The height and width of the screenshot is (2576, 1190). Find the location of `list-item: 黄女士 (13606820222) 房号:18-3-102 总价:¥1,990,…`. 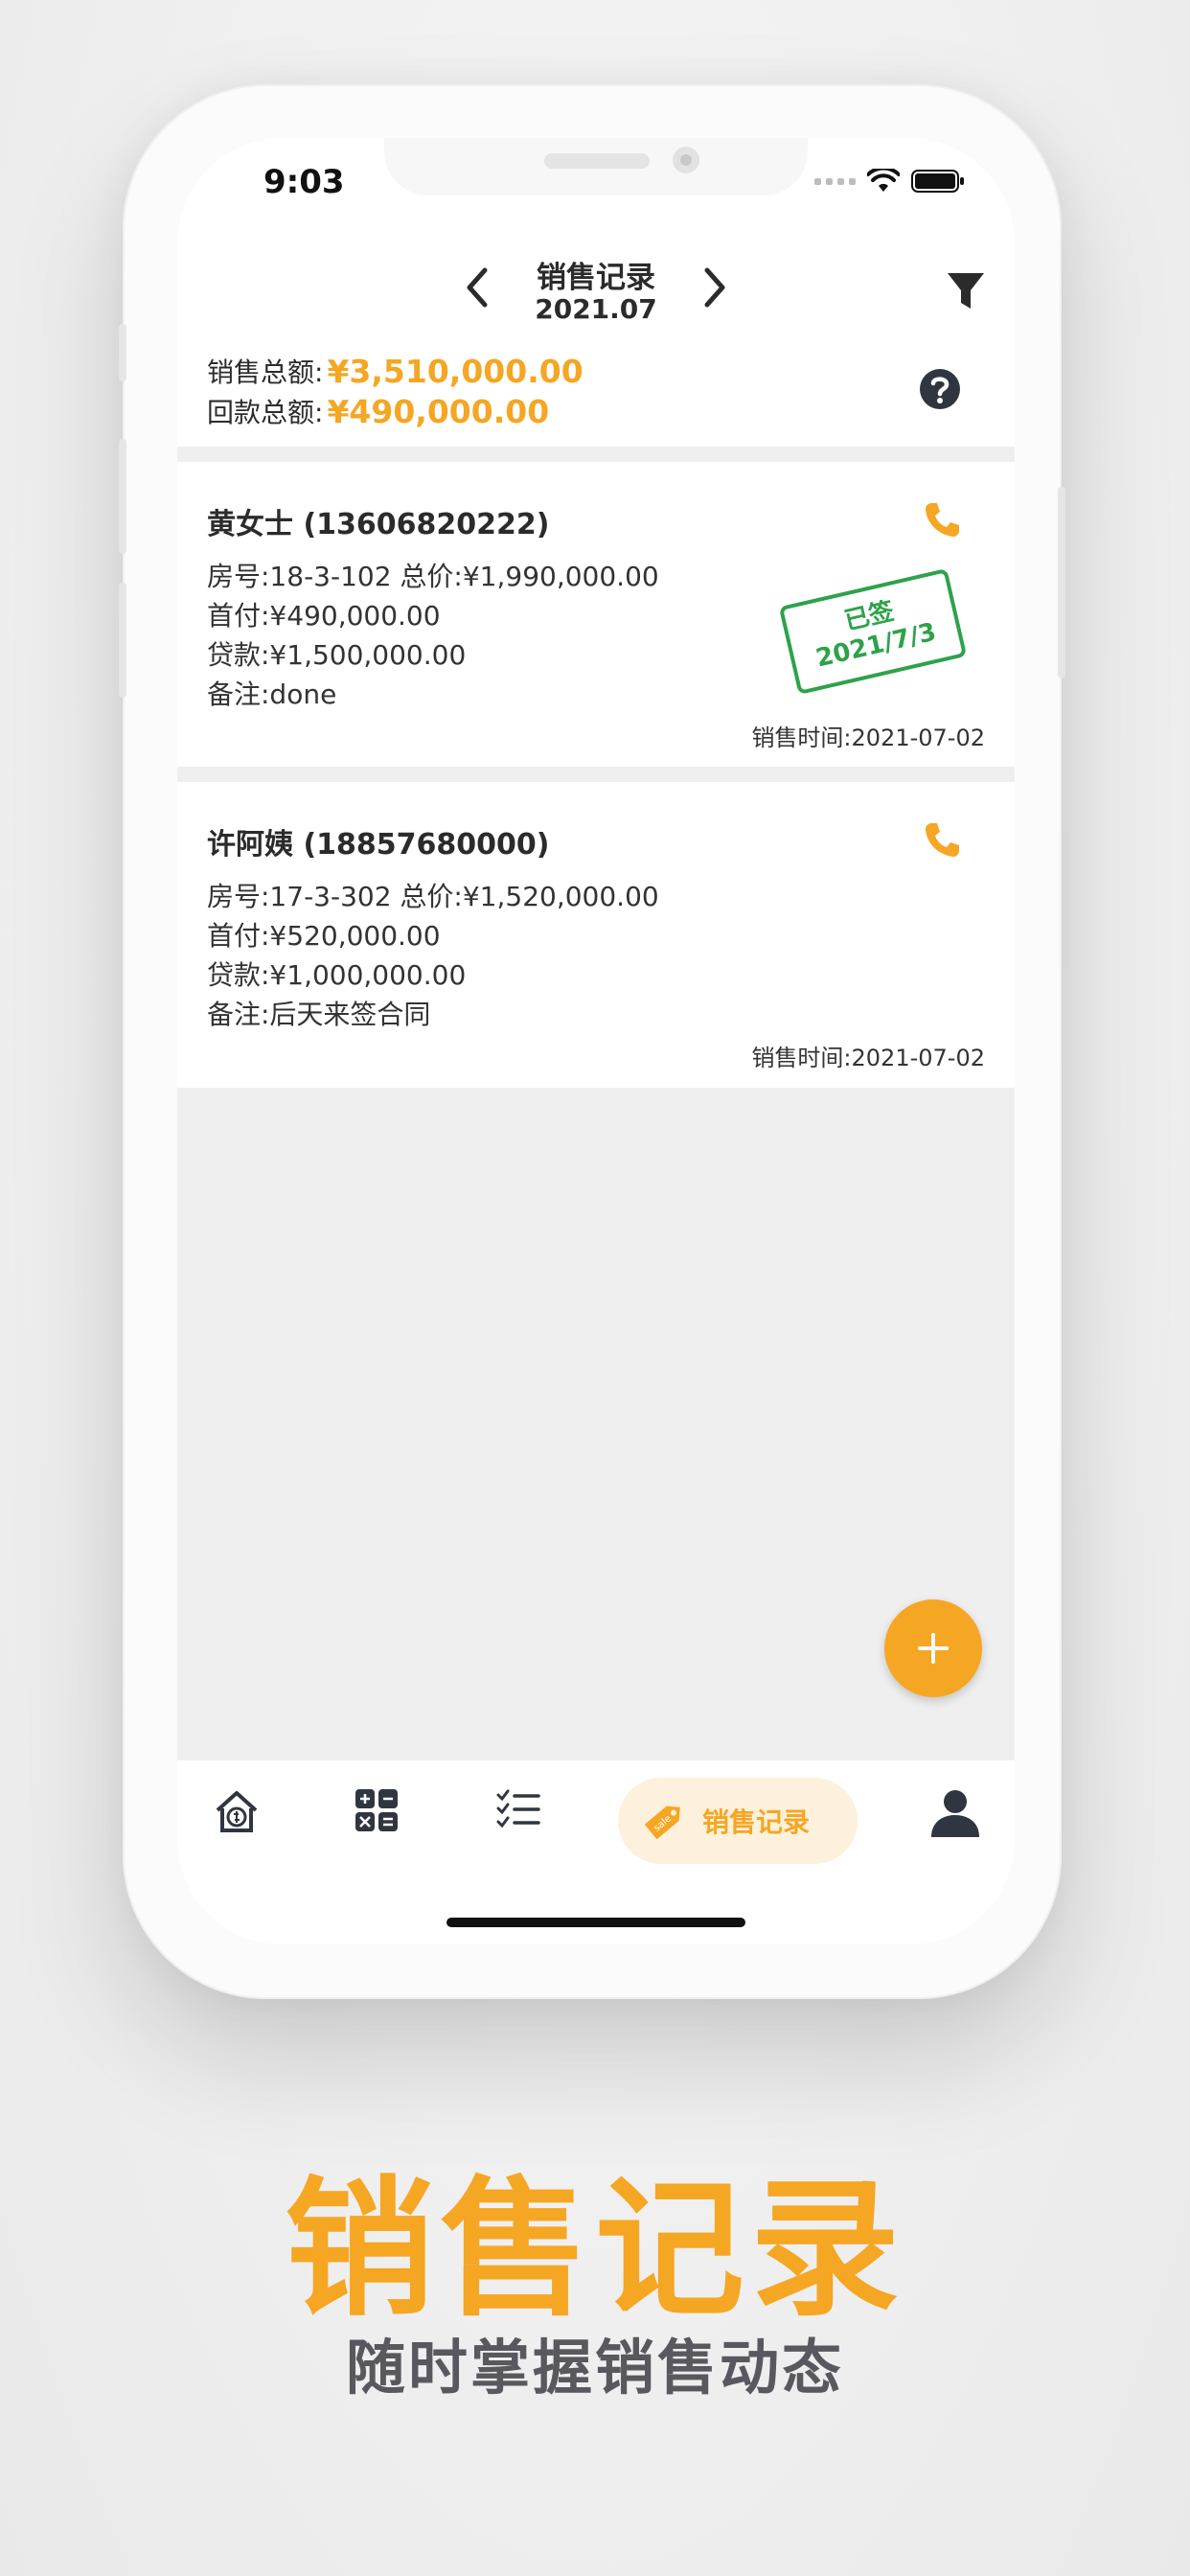

list-item: 黄女士 (13606820222) 房号:18-3-102 总价:¥1,990,… is located at coordinates (596, 614).